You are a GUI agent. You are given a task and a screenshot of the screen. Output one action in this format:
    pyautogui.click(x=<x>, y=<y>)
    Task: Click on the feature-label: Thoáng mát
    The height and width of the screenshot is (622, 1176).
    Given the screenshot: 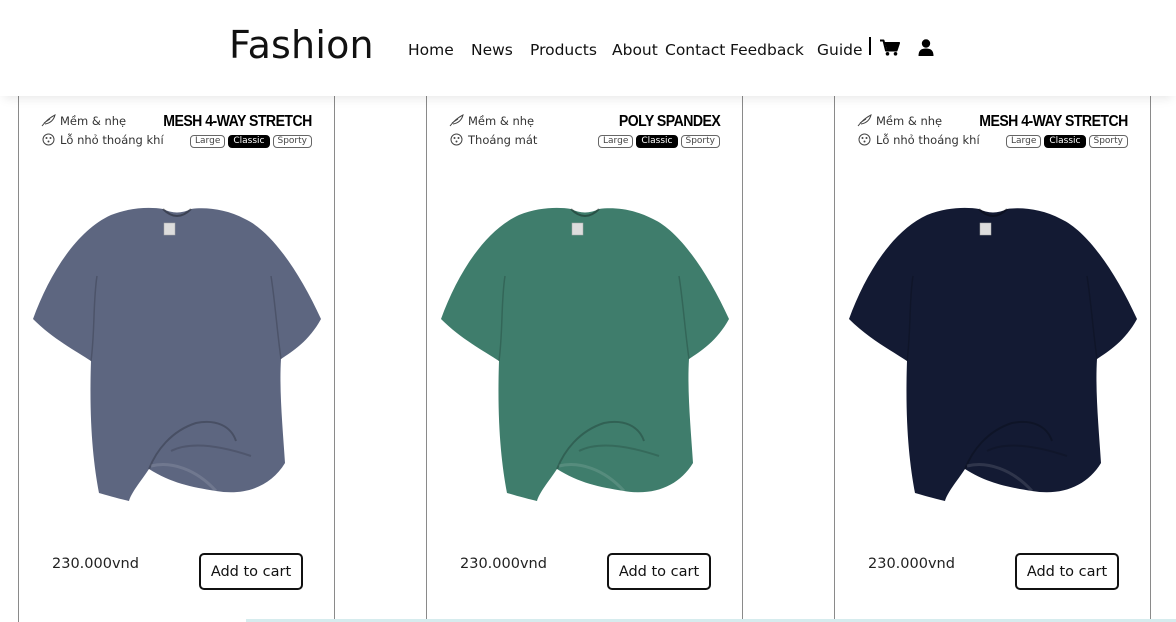 What is the action you would take?
    pyautogui.click(x=503, y=140)
    